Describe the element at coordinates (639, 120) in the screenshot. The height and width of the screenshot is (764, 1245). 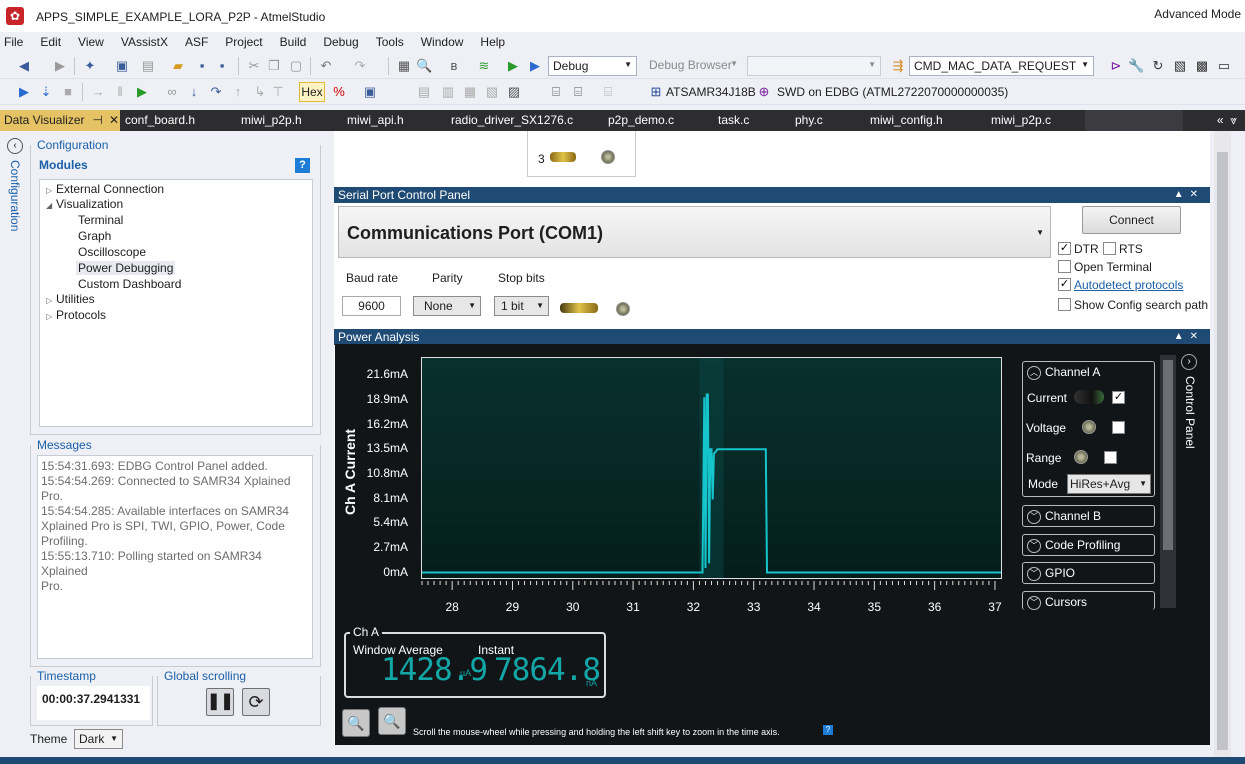
I see `tab-p2p-demo: p2p_demo.c` at that location.